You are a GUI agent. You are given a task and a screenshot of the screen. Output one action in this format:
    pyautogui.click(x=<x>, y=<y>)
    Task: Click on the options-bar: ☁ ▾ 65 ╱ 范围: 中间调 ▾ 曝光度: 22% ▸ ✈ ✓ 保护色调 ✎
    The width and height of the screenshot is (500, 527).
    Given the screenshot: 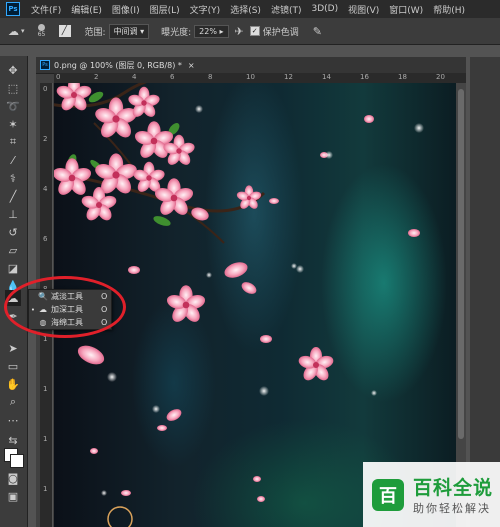 What is the action you would take?
    pyautogui.click(x=250, y=31)
    